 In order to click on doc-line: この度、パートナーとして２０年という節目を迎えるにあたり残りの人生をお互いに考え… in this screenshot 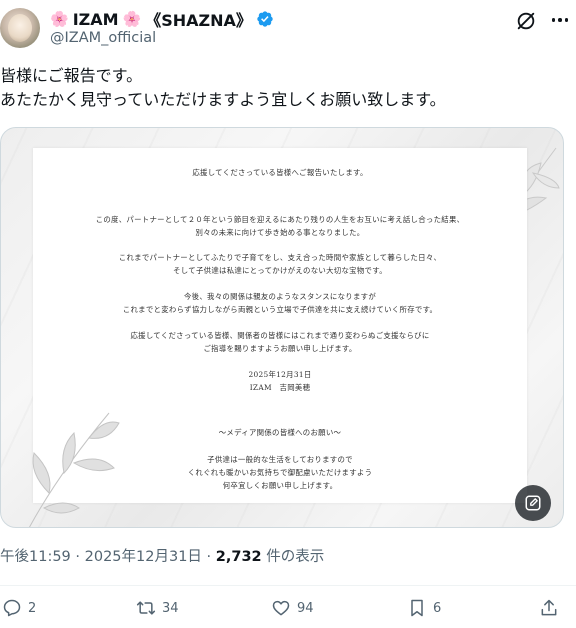, I will do `click(280, 219)`.